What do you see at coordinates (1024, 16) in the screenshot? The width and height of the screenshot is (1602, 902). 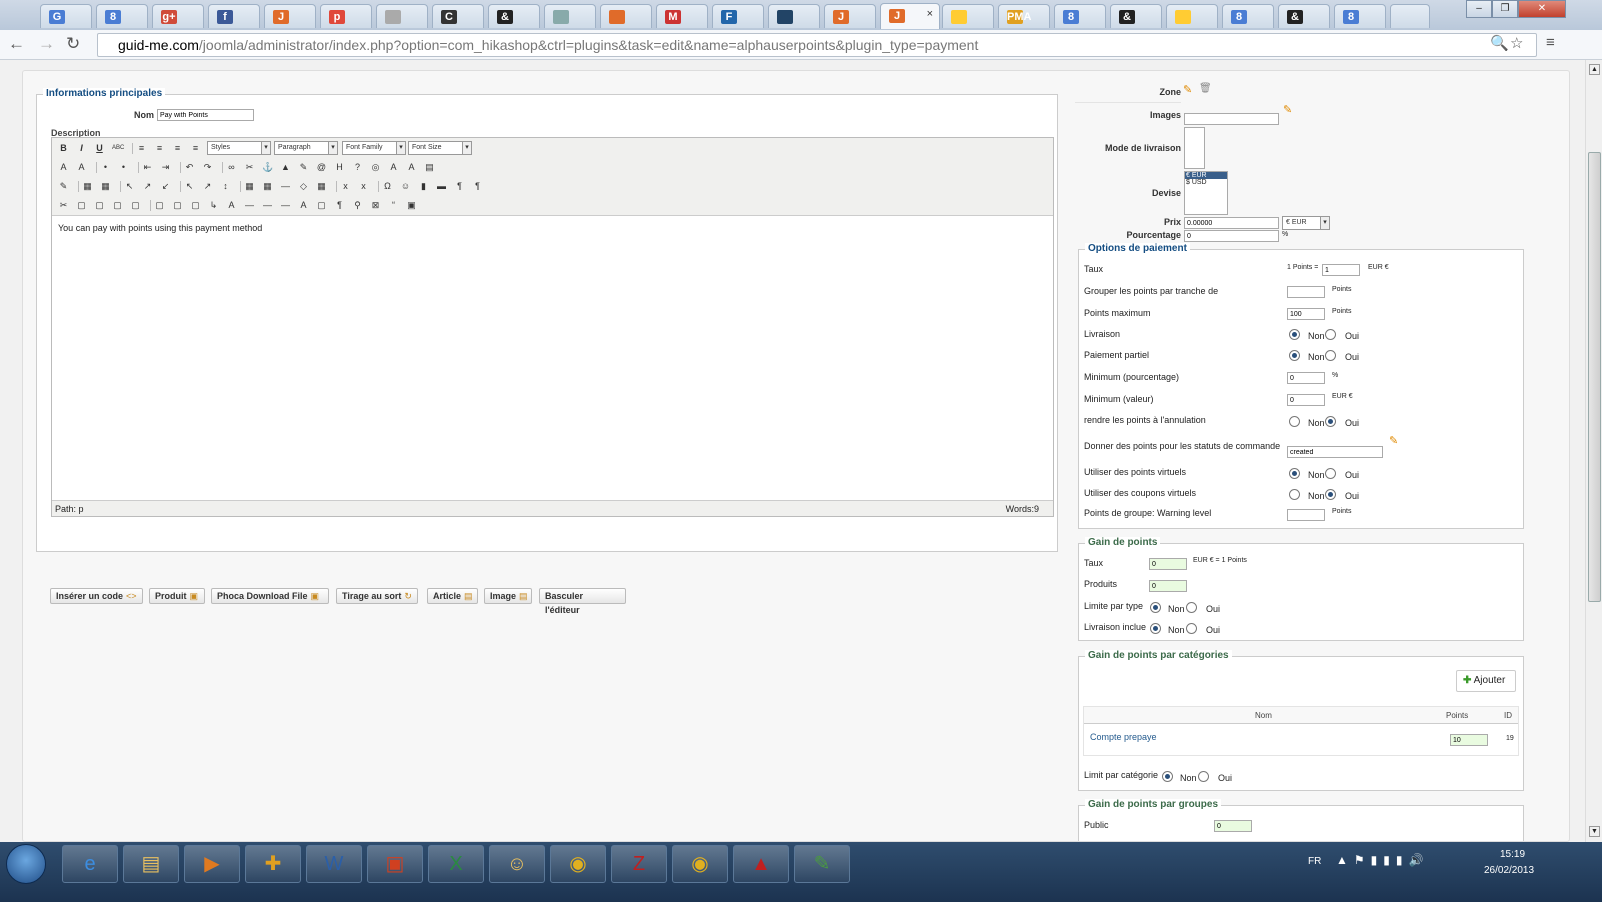 I see `pma-tab: PMA` at bounding box center [1024, 16].